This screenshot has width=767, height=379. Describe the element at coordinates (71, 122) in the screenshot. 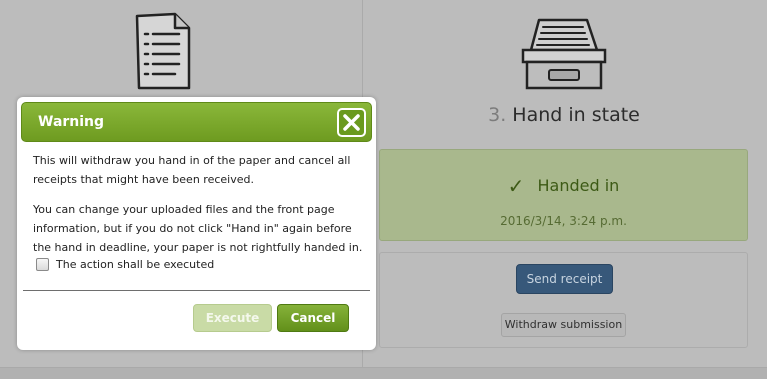

I see `dialog-title: Warning` at that location.